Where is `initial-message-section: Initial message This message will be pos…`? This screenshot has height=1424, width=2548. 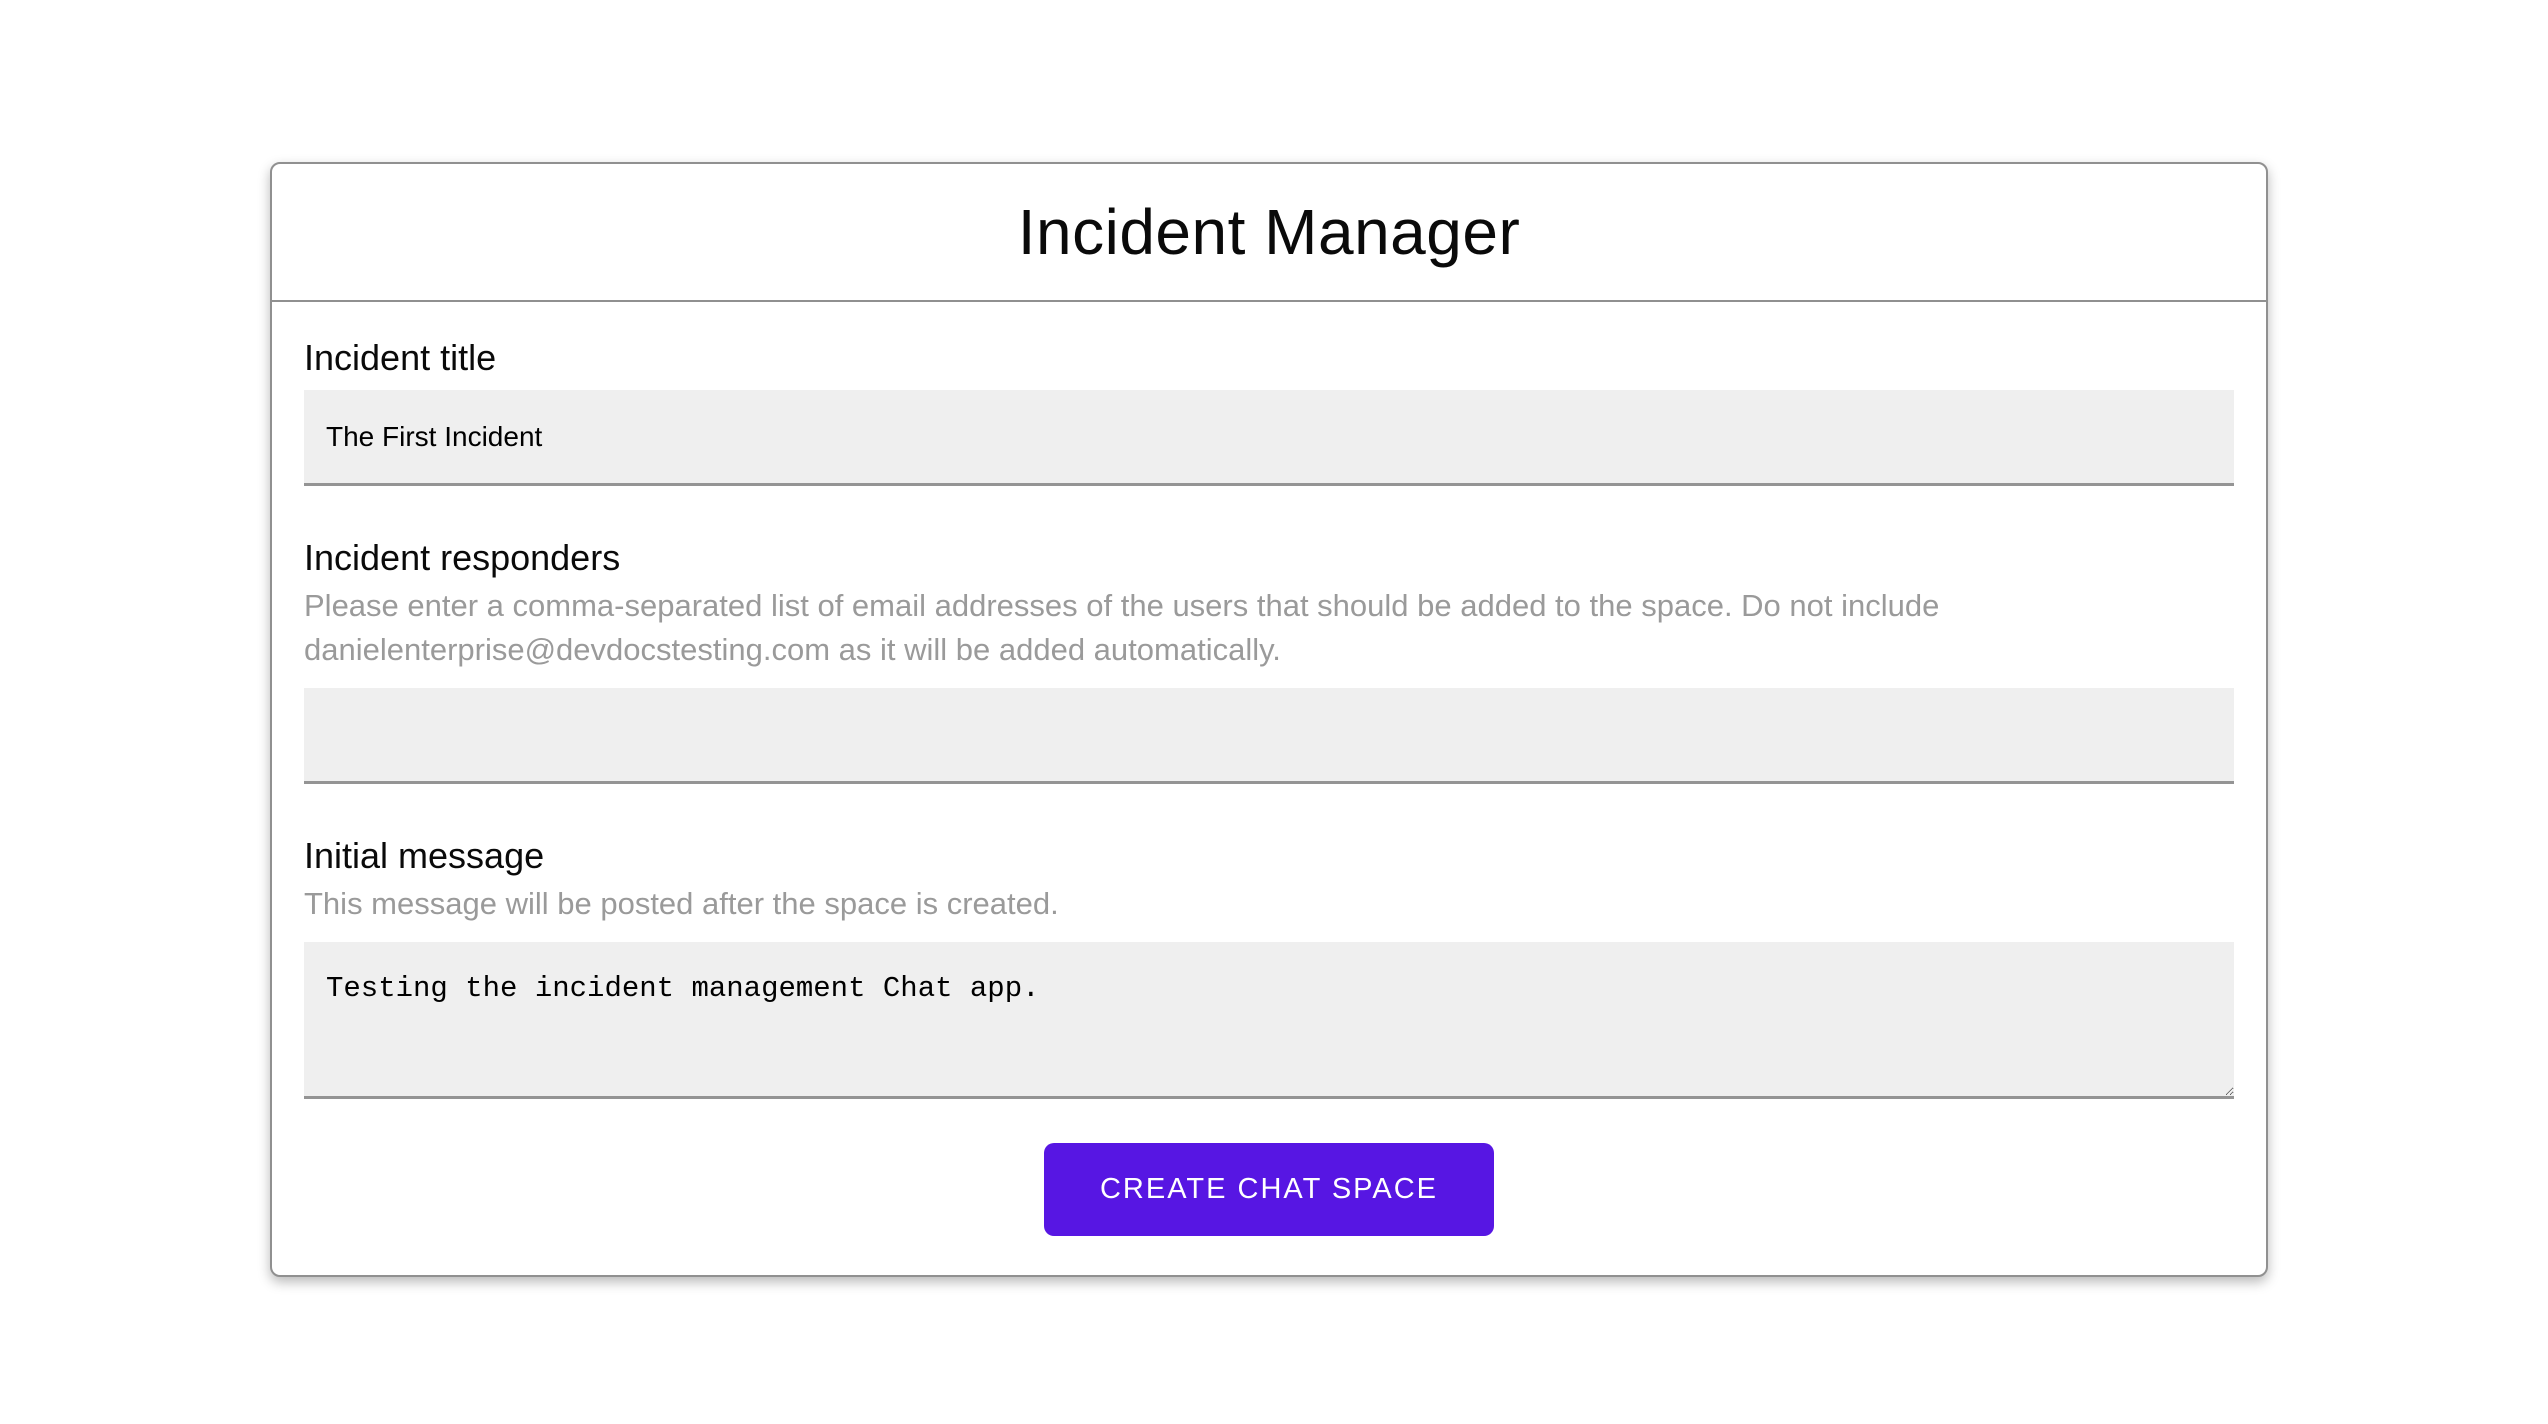
initial-message-section: Initial message This message will be pos… is located at coordinates (1269, 967).